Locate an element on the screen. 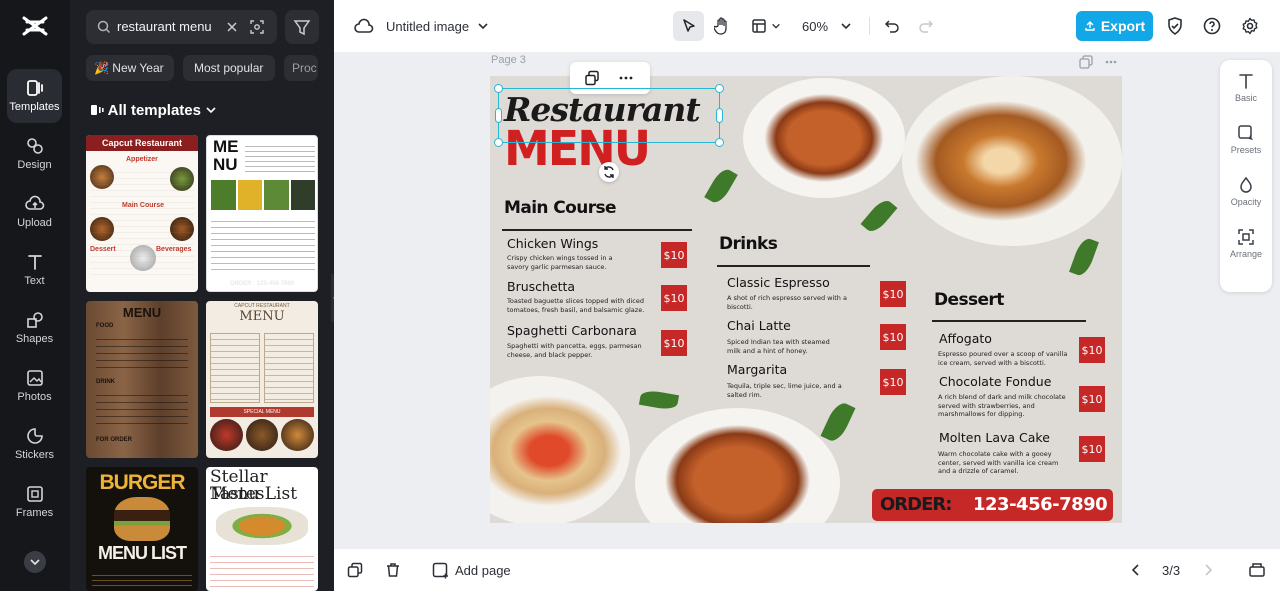  rotate-handle is located at coordinates (609, 172).